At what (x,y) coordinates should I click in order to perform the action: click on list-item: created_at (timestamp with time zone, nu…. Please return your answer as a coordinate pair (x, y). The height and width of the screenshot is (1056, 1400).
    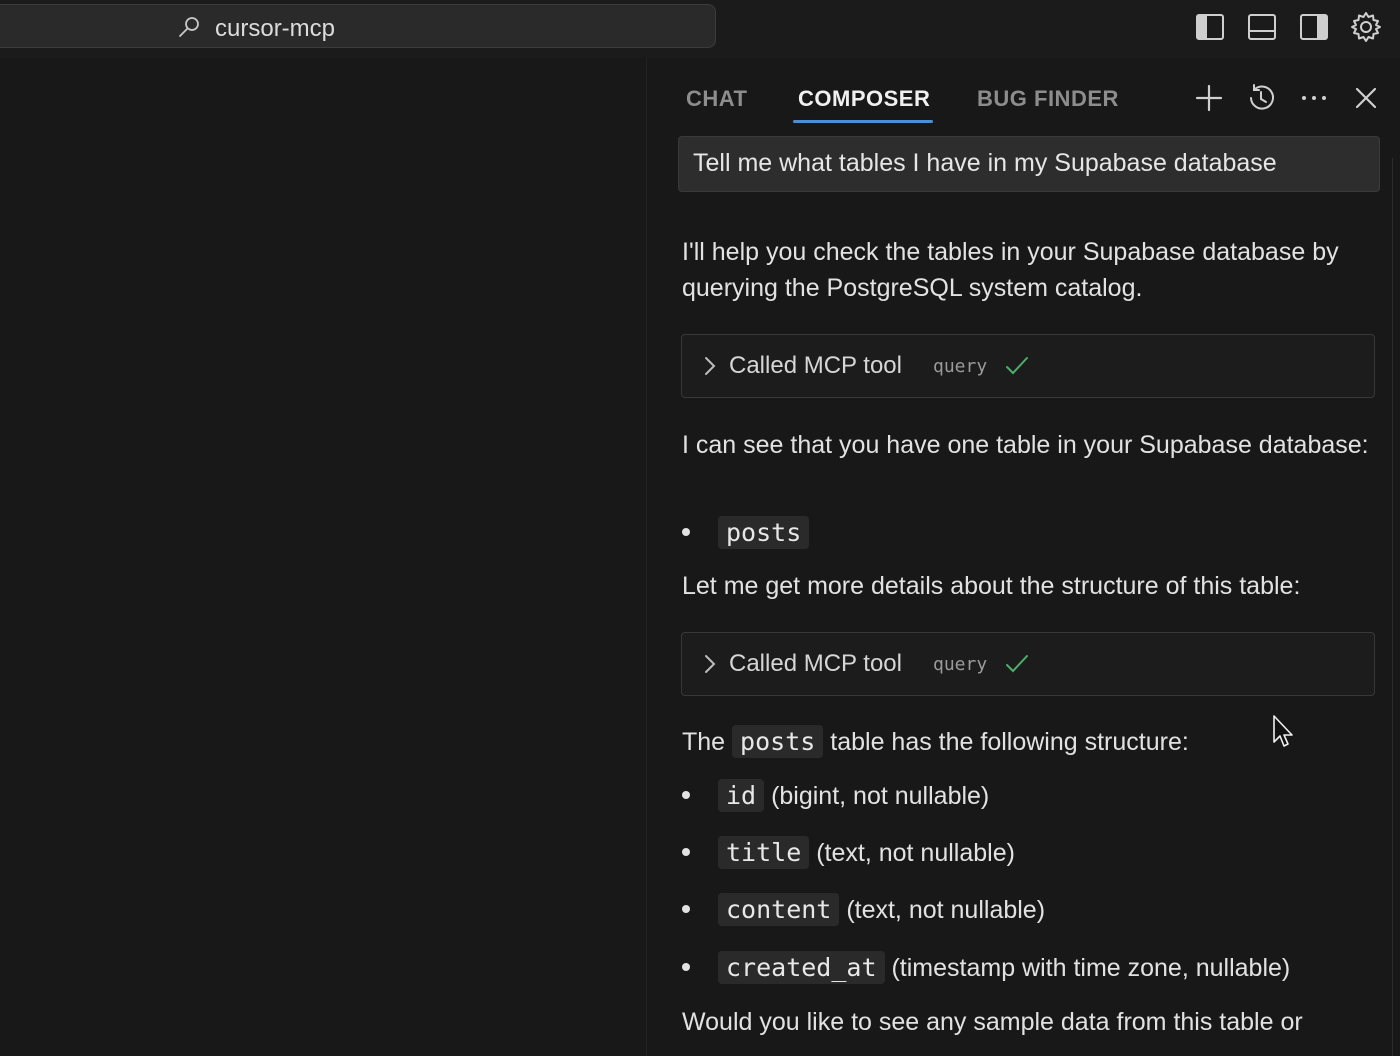
    Looking at the image, I should click on (1032, 968).